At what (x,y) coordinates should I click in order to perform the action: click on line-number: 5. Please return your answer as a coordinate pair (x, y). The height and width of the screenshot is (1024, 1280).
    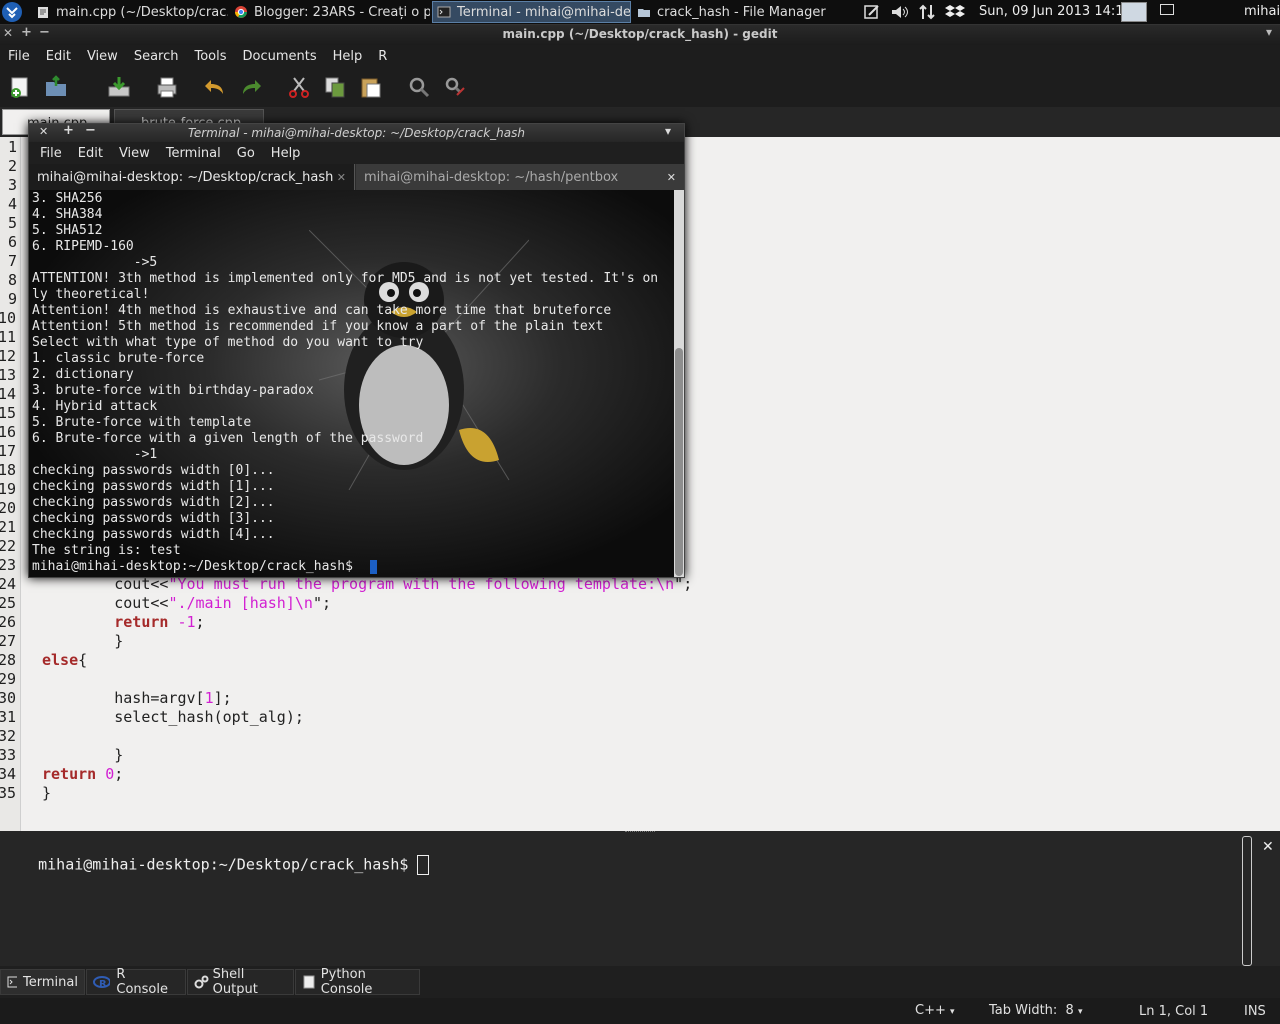
    Looking at the image, I should click on (13, 223).